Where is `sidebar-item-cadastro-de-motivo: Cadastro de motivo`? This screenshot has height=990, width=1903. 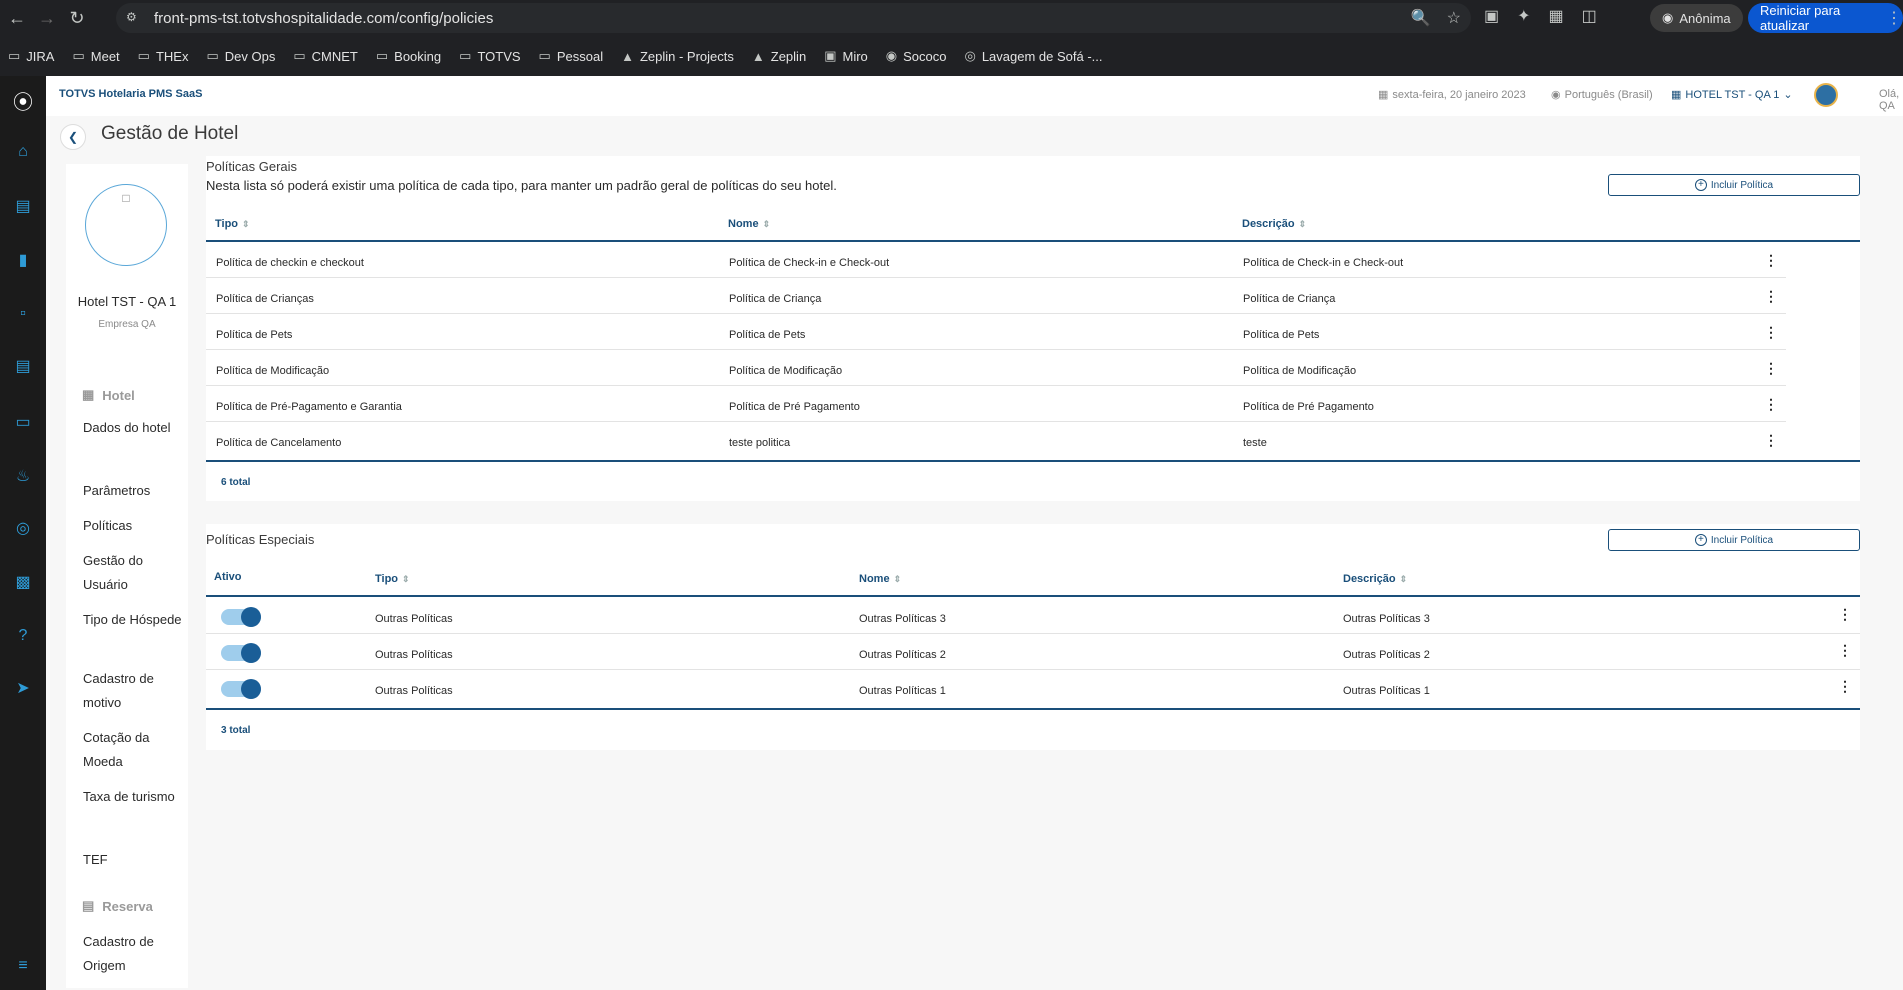 sidebar-item-cadastro-de-motivo: Cadastro de motivo is located at coordinates (133, 691).